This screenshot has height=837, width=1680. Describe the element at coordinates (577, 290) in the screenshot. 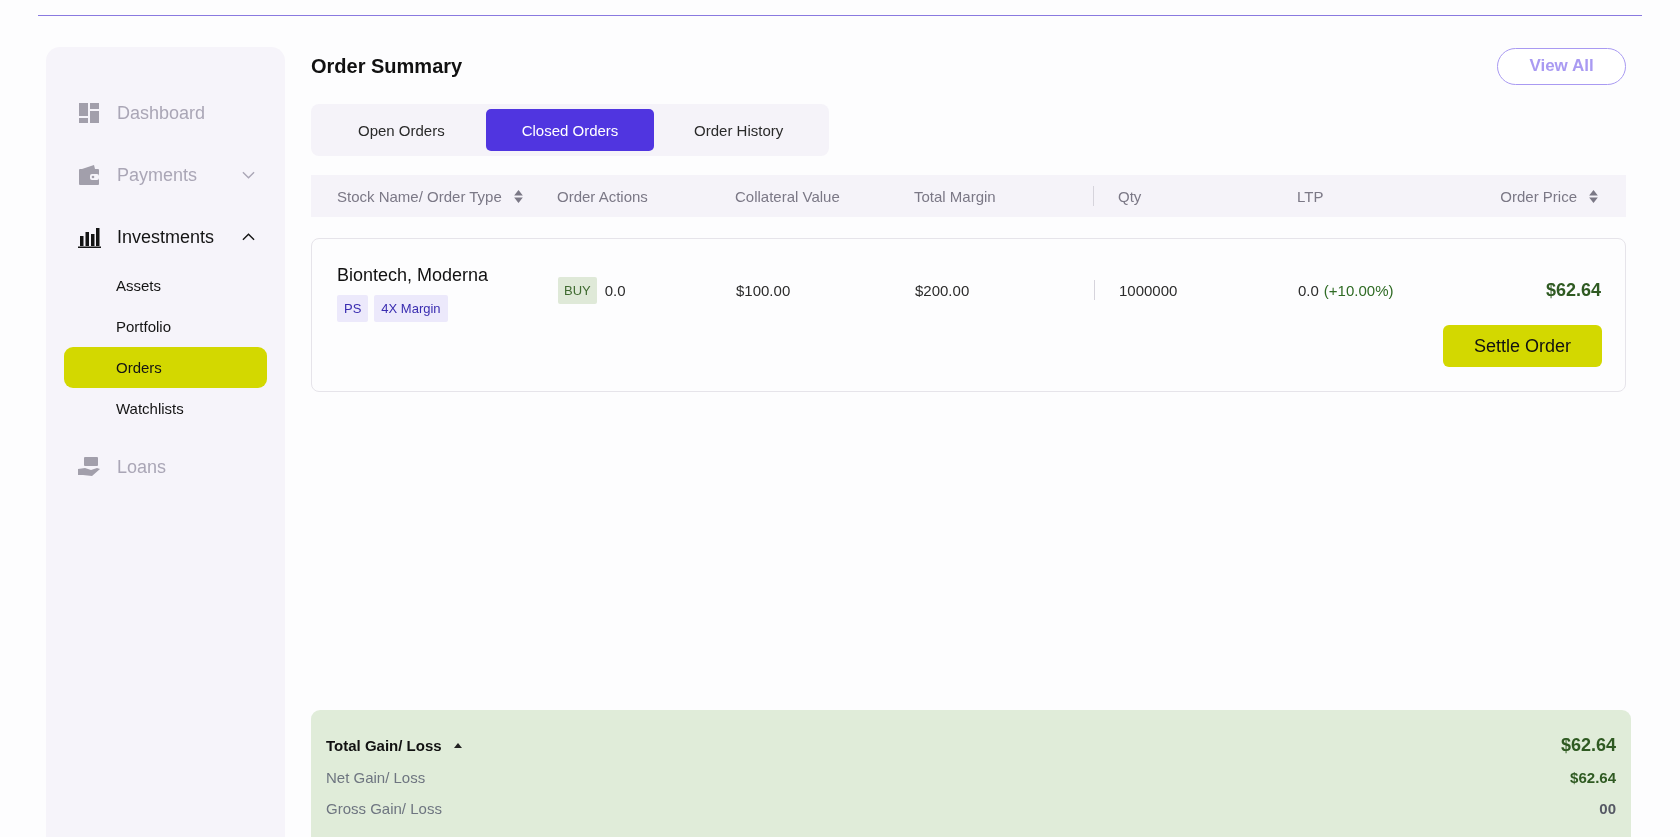

I see `order-side-badge: BUY` at that location.